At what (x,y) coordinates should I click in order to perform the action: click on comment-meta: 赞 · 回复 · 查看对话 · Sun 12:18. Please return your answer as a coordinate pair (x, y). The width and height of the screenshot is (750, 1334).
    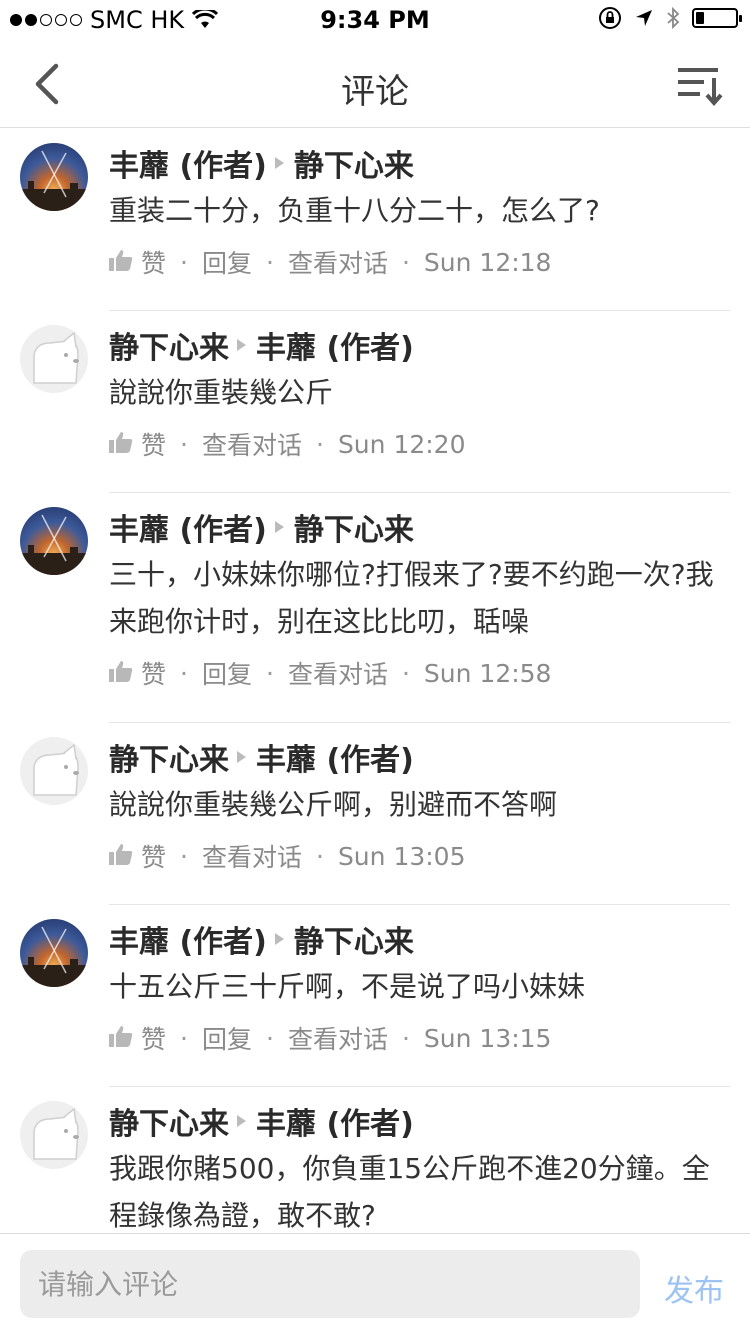
    Looking at the image, I should click on (419, 262).